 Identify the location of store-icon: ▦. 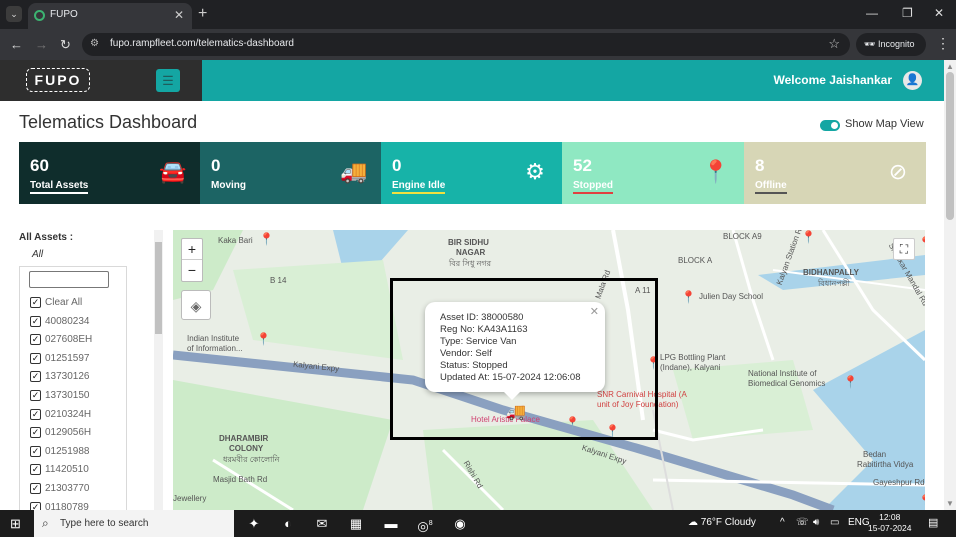
(356, 523).